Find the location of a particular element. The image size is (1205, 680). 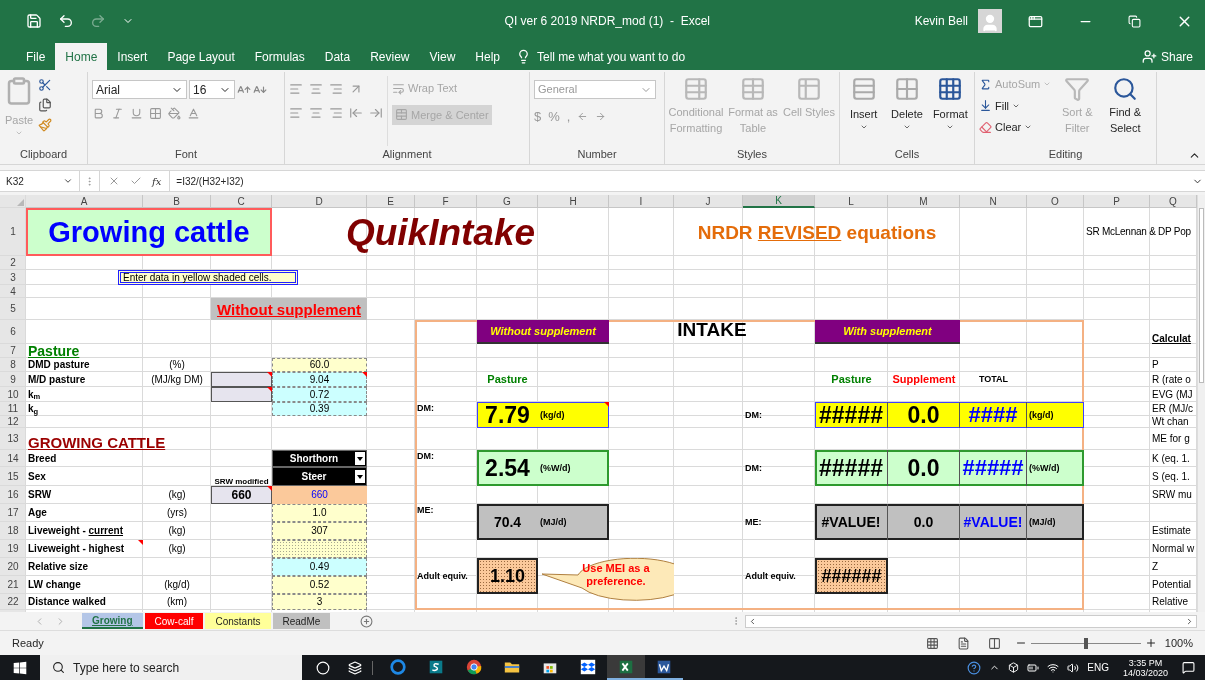

row-number: 7 is located at coordinates (13, 351).